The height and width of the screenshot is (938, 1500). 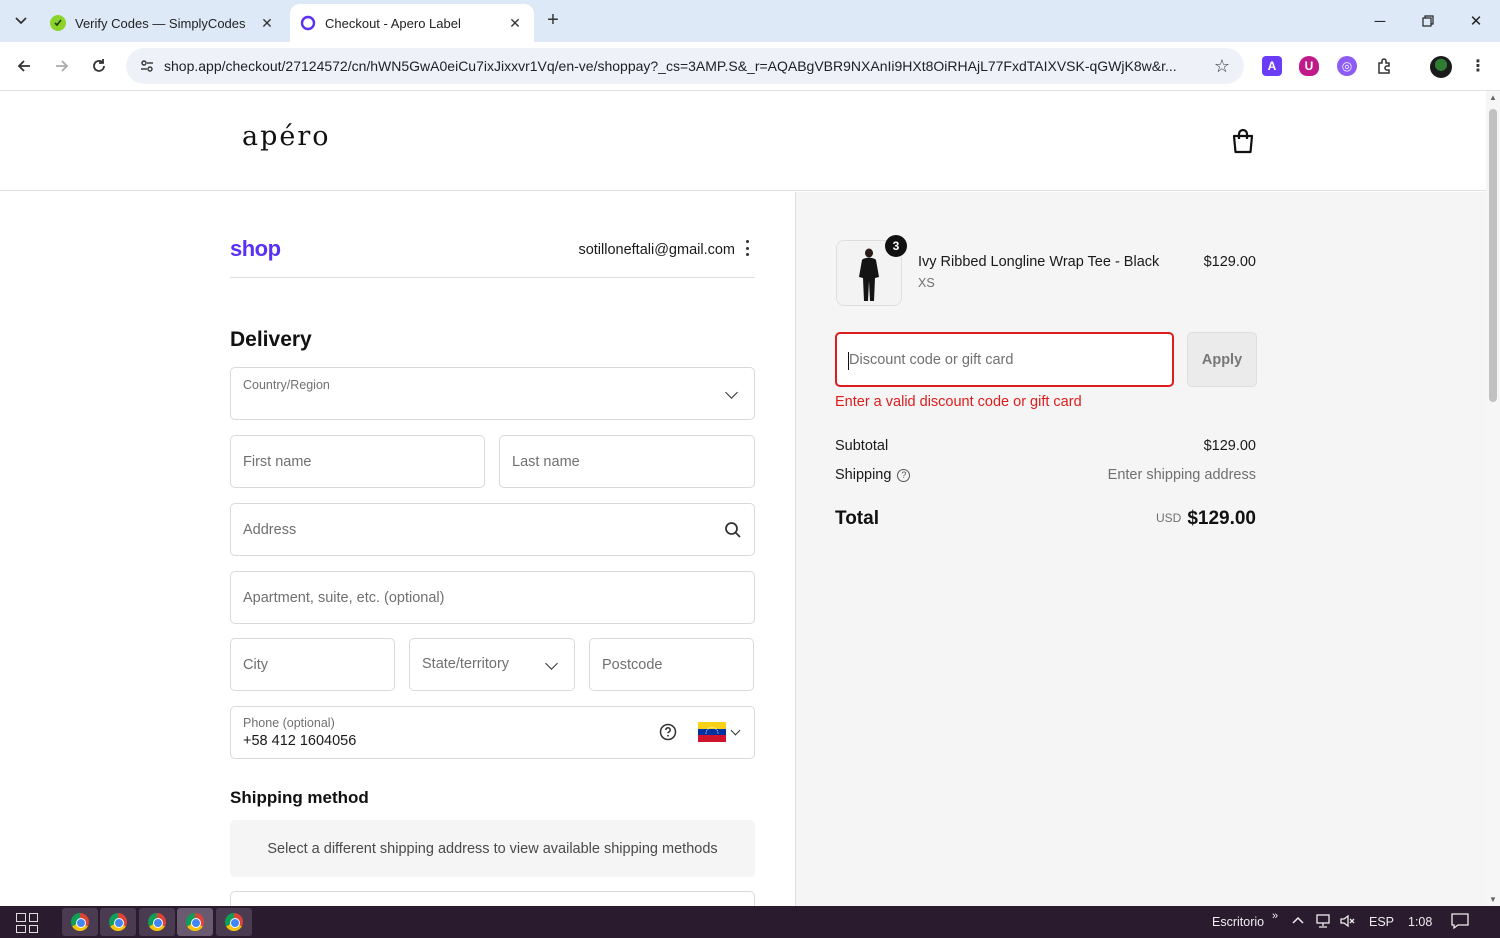 What do you see at coordinates (1380, 21) in the screenshot?
I see `minimize-icon: ─` at bounding box center [1380, 21].